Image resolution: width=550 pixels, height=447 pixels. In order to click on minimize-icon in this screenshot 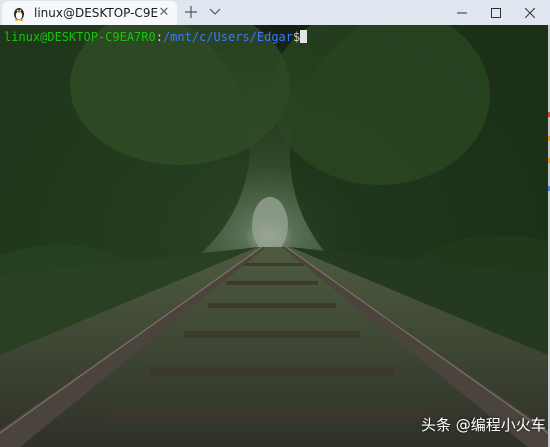, I will do `click(462, 12)`.